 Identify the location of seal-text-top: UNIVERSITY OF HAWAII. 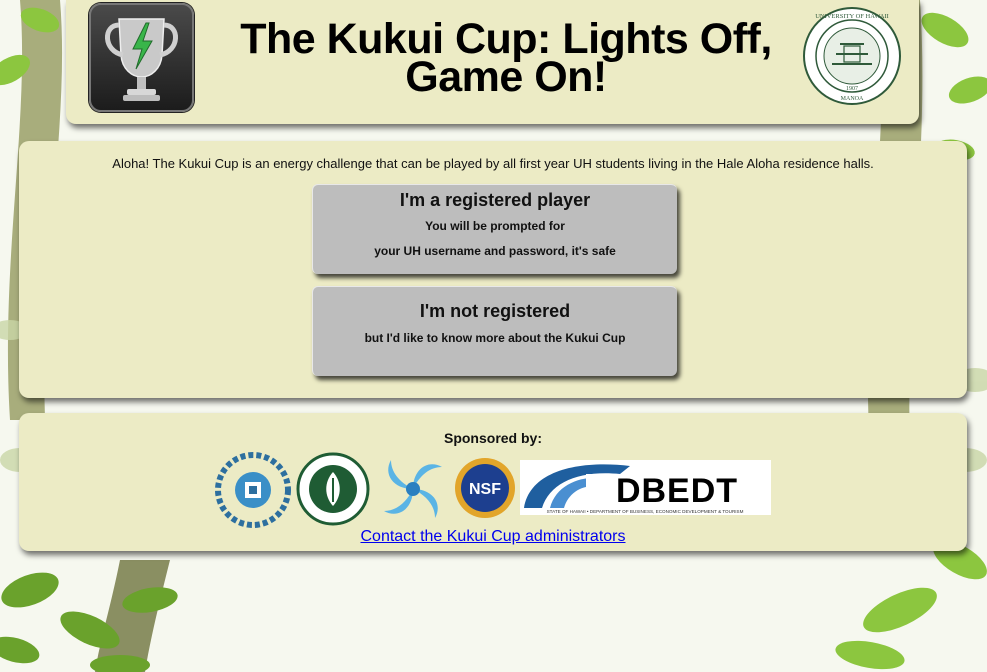
(852, 16).